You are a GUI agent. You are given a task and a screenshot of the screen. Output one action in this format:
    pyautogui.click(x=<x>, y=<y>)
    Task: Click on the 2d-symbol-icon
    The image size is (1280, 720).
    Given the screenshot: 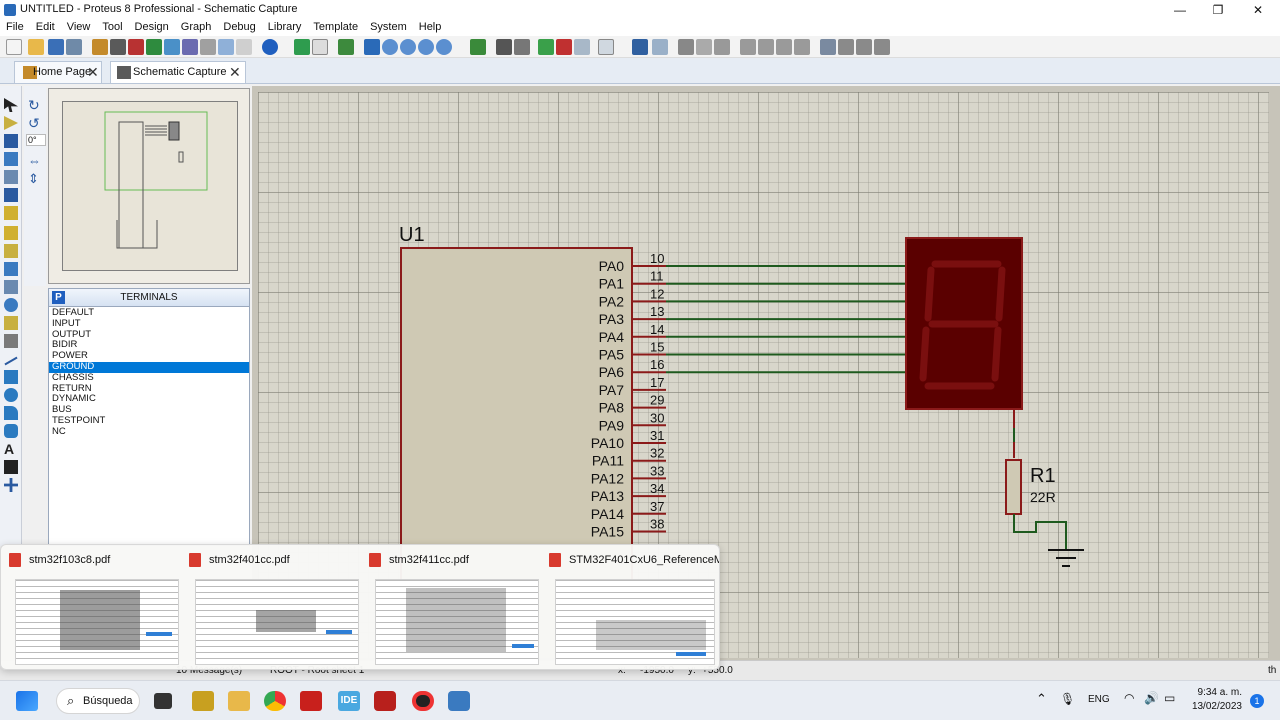 What is the action you would take?
    pyautogui.click(x=11, y=467)
    